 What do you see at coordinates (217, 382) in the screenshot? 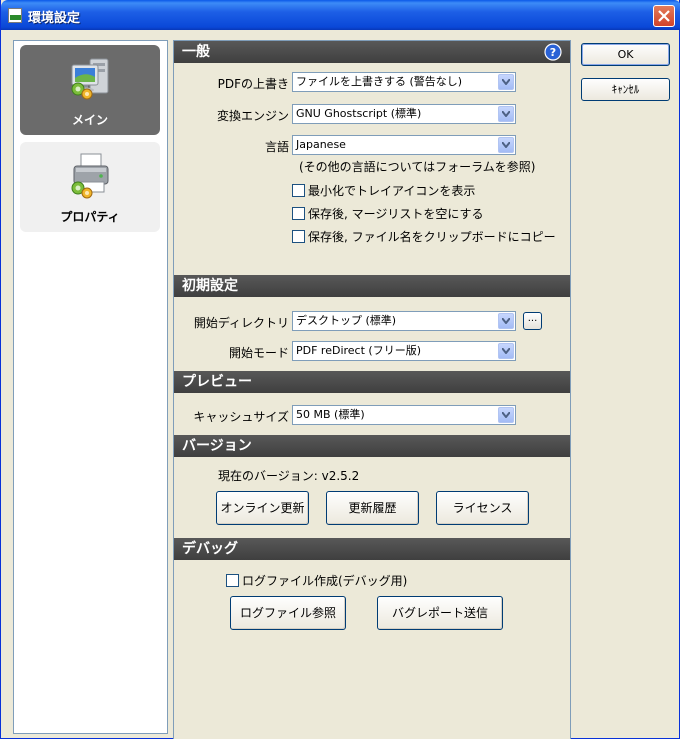
I see `section-preview-title: プレビュー` at bounding box center [217, 382].